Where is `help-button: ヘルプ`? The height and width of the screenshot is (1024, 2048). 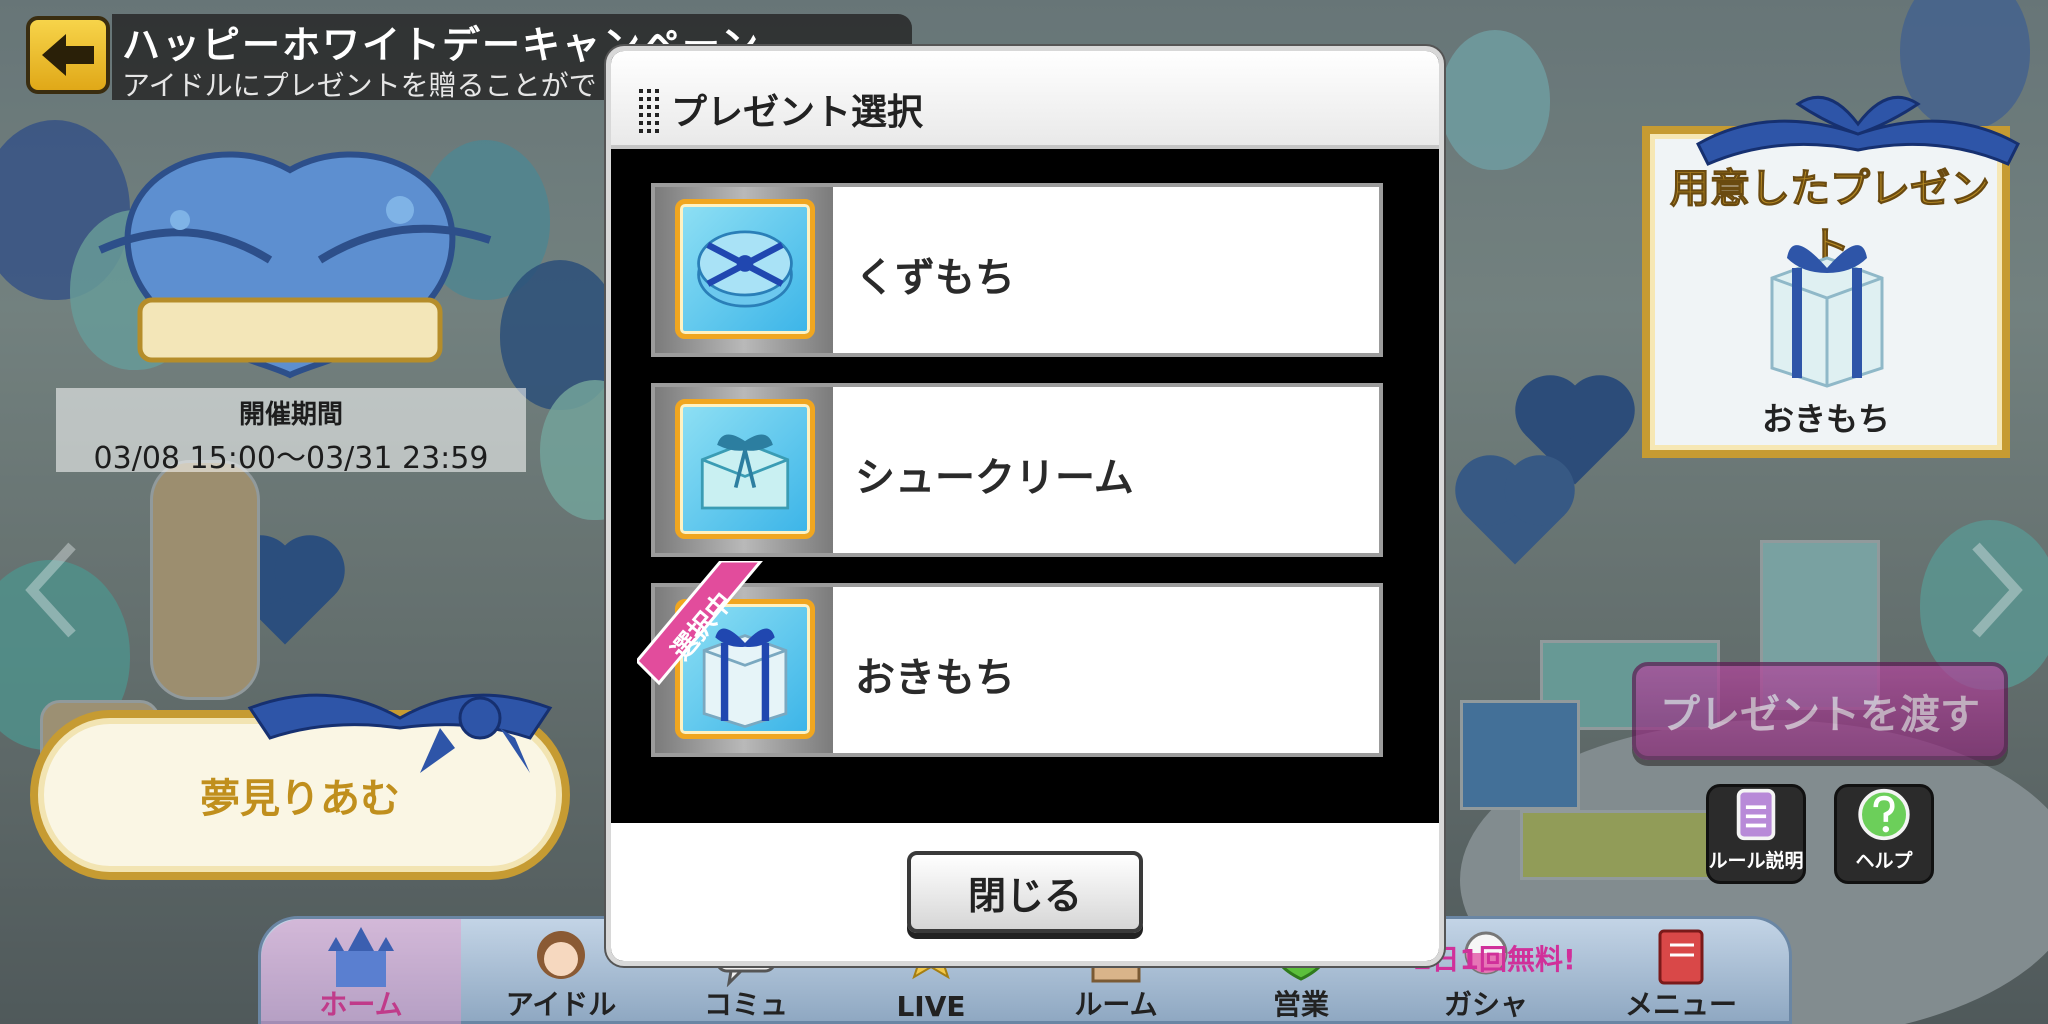
help-button: ヘルプ is located at coordinates (1884, 834).